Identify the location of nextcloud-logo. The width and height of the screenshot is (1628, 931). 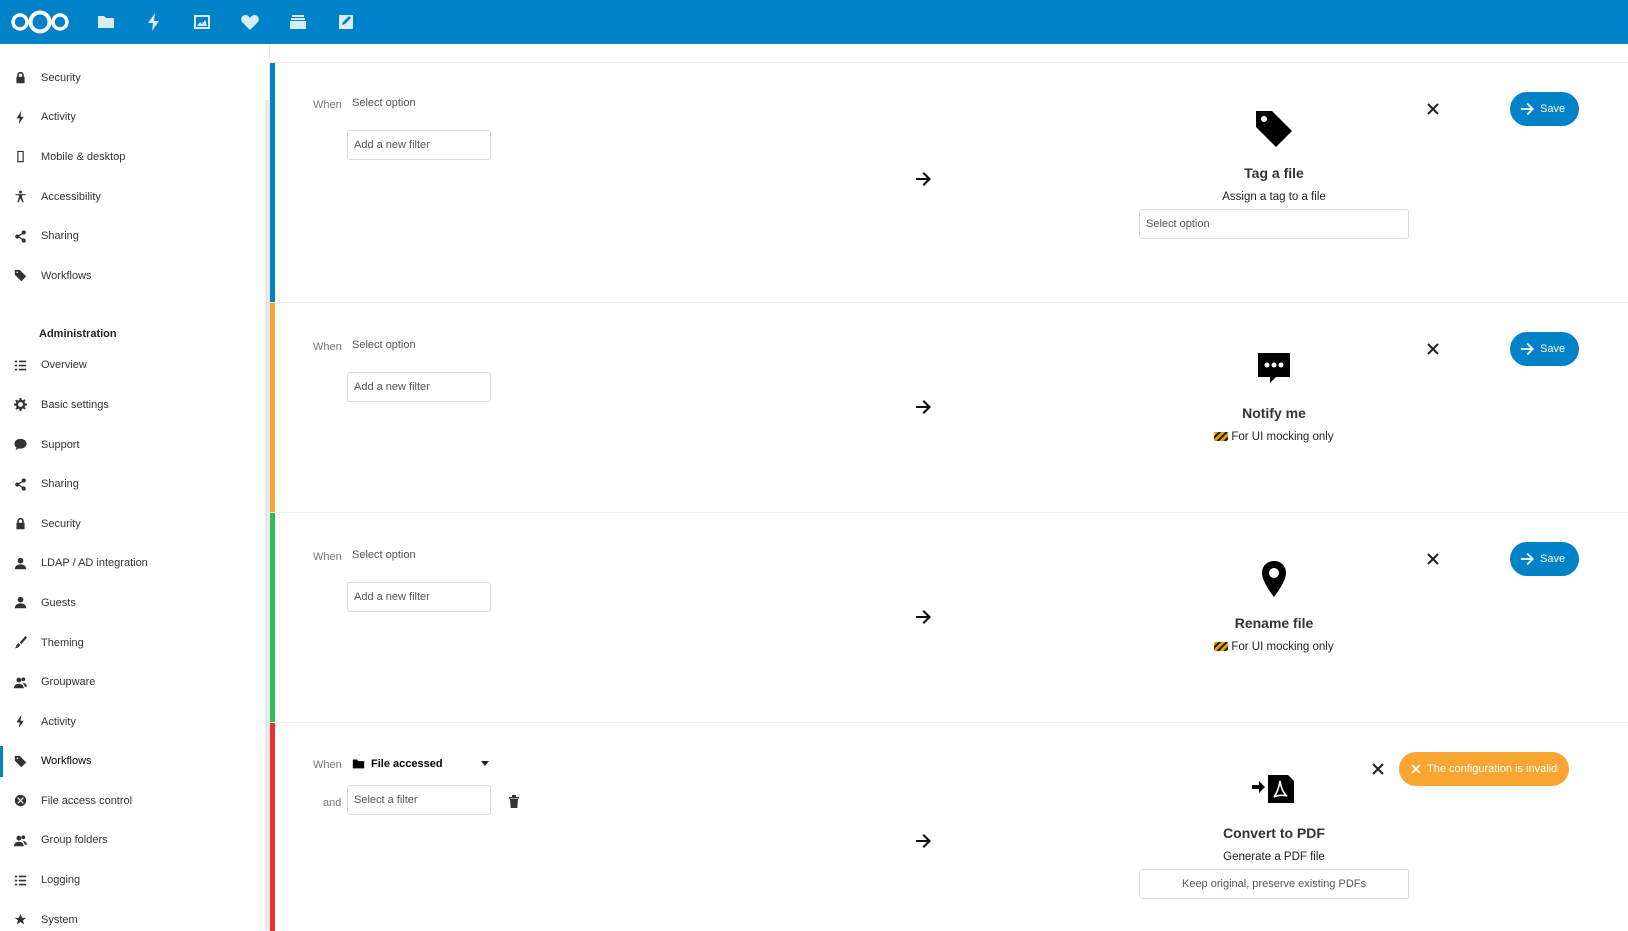
(40, 22).